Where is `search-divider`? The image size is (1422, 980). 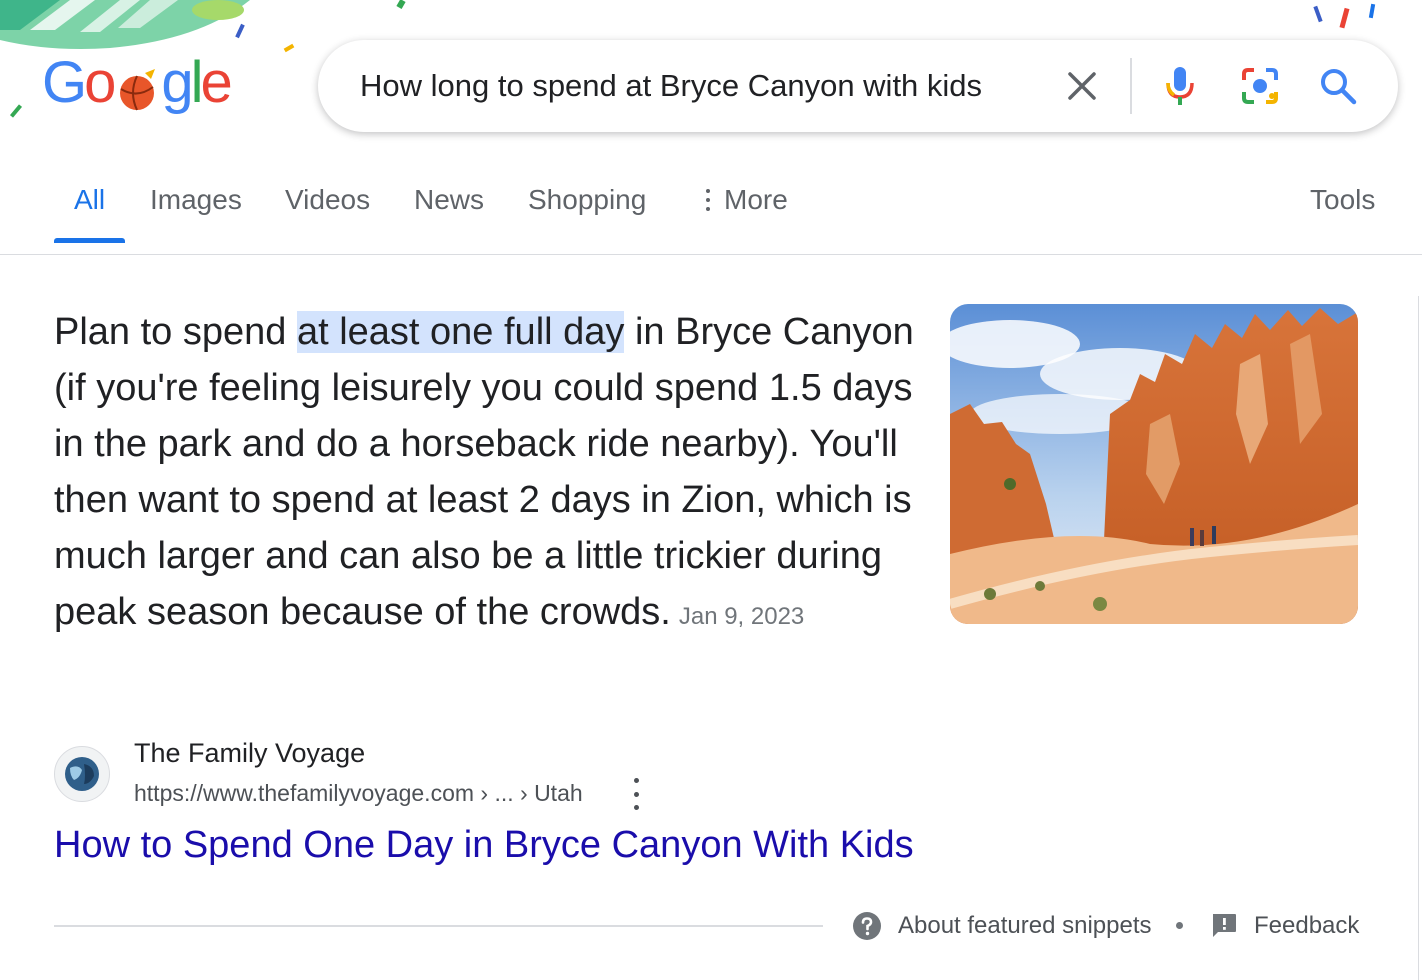
search-divider is located at coordinates (1131, 86).